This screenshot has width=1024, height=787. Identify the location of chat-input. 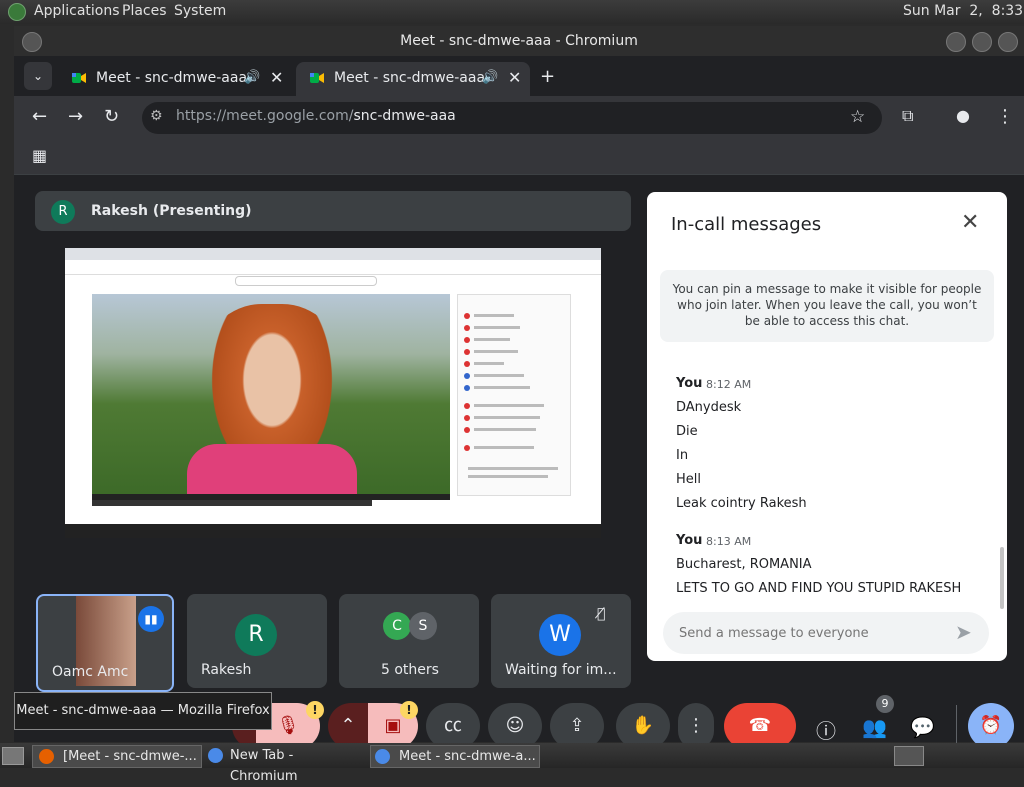
(809, 633).